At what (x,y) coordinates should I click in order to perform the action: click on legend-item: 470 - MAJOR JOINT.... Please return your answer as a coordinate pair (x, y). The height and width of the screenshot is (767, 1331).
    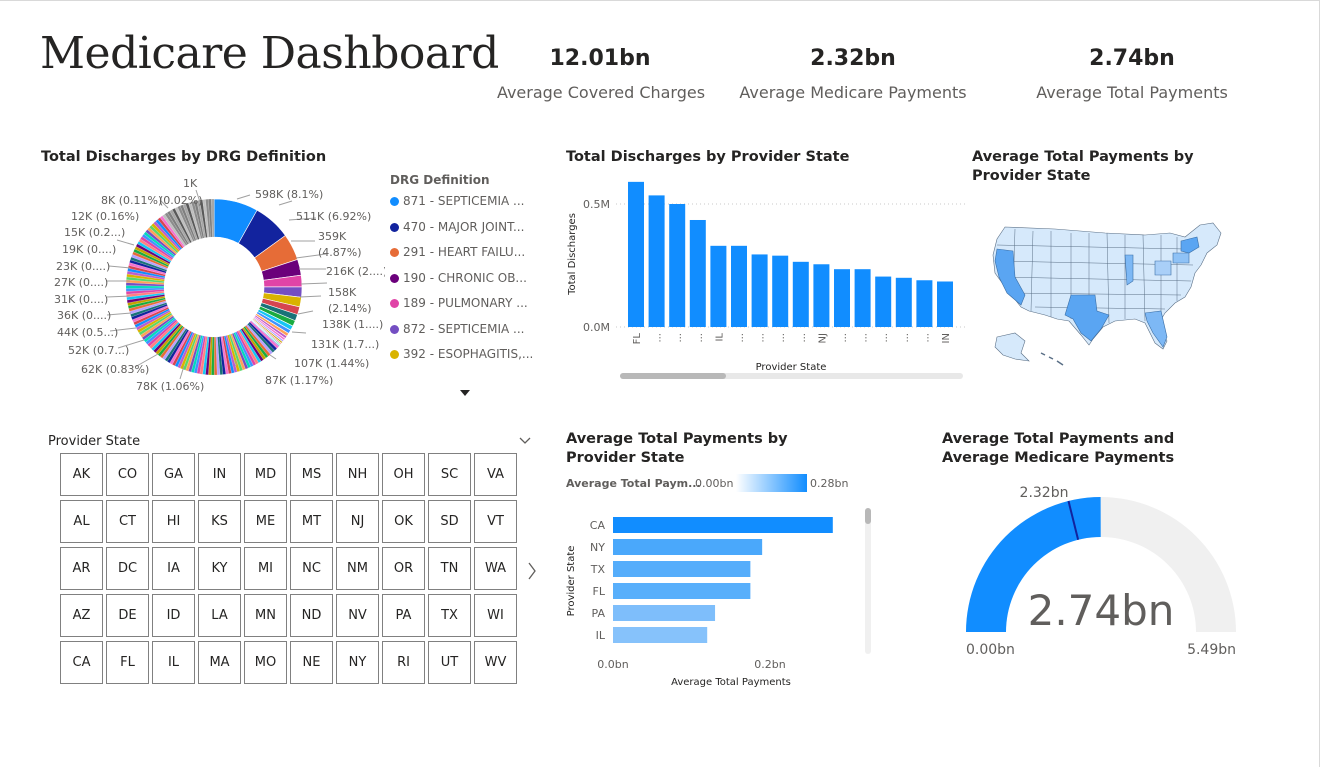
    Looking at the image, I should click on (457, 227).